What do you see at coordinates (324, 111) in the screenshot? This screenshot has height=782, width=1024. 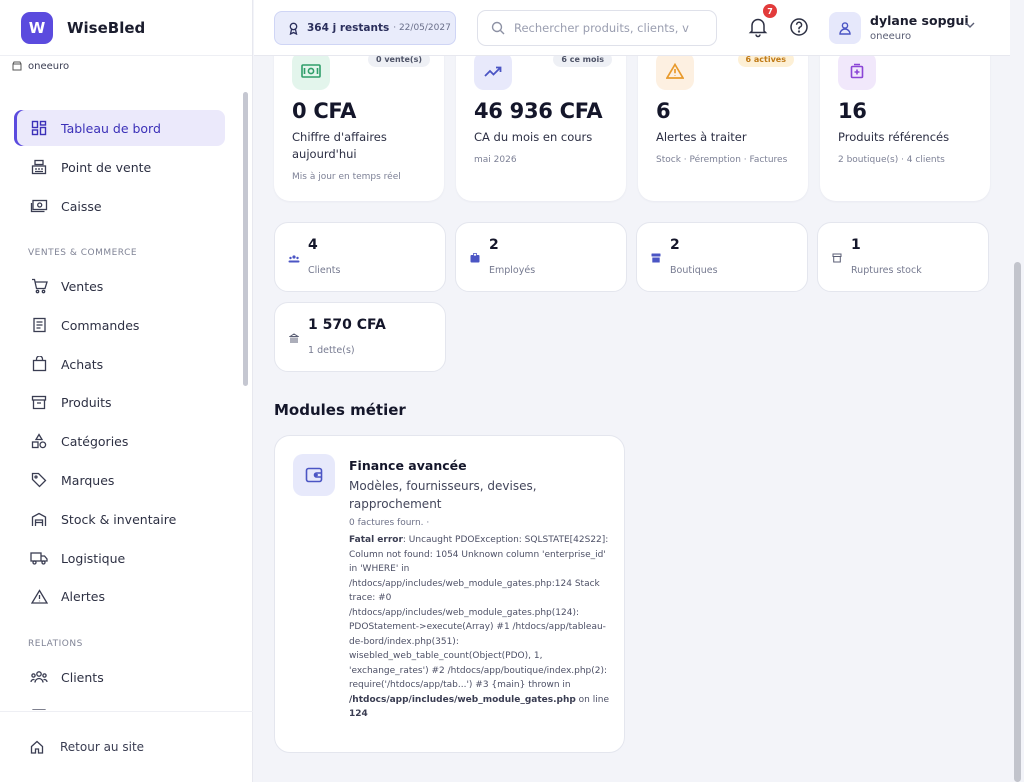 I see `kpi-value: 0 CFA` at bounding box center [324, 111].